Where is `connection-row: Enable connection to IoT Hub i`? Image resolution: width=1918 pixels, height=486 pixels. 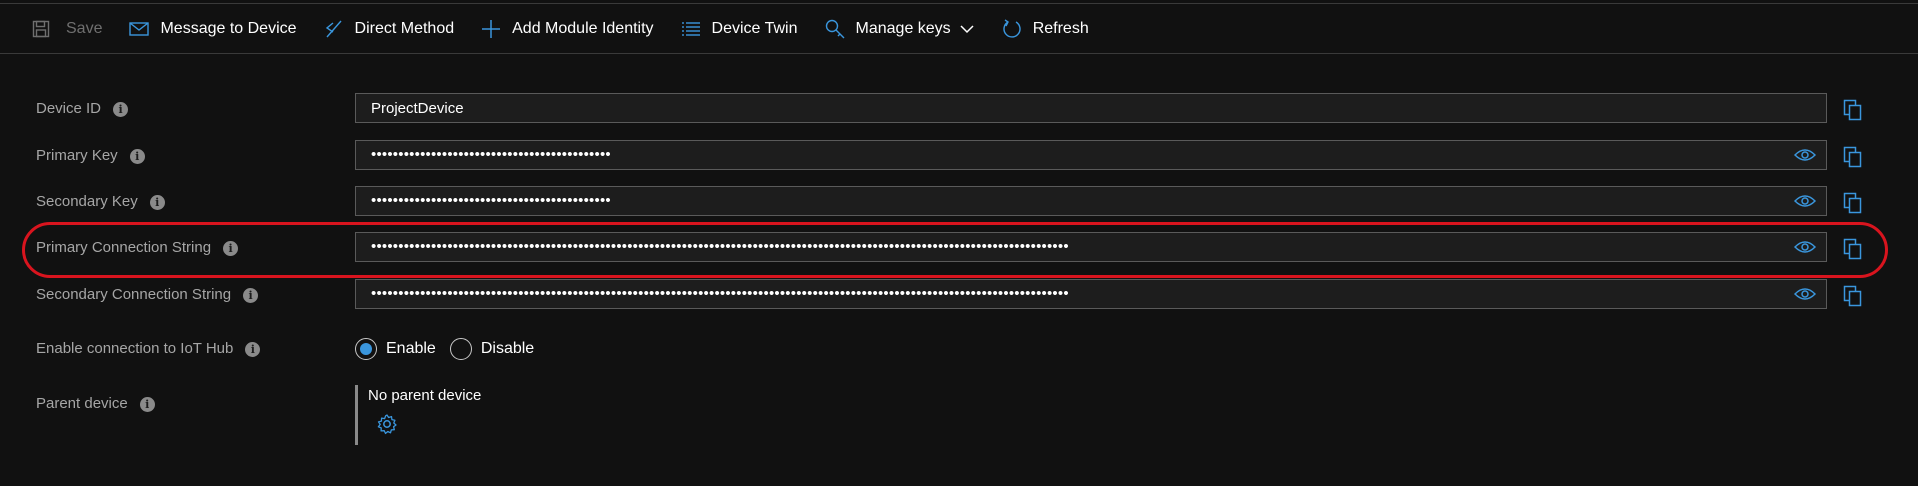 connection-row: Enable connection to IoT Hub i is located at coordinates (959, 348).